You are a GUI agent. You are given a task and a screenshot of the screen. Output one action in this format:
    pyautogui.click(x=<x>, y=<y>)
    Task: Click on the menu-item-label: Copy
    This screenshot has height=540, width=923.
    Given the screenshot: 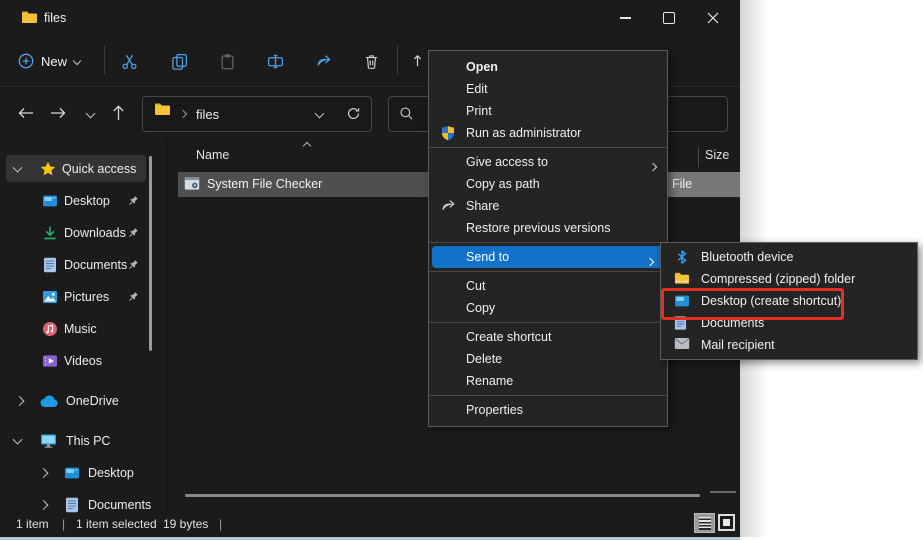 What is the action you would take?
    pyautogui.click(x=481, y=308)
    